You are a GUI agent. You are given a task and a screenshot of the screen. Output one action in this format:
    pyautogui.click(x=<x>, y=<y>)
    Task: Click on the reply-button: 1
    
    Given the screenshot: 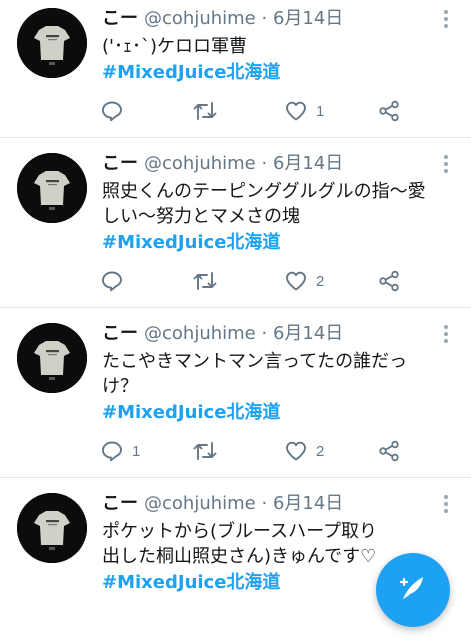 What is the action you would take?
    pyautogui.click(x=120, y=451)
    